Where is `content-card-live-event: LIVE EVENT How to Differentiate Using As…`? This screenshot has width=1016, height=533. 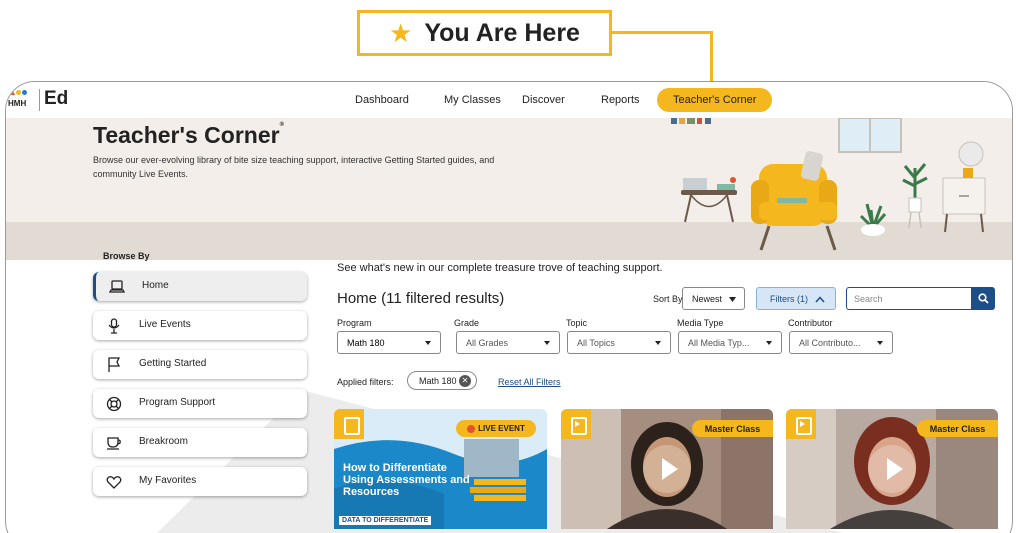
content-card-live-event: LIVE EVENT How to Differentiate Using As… is located at coordinates (440, 469).